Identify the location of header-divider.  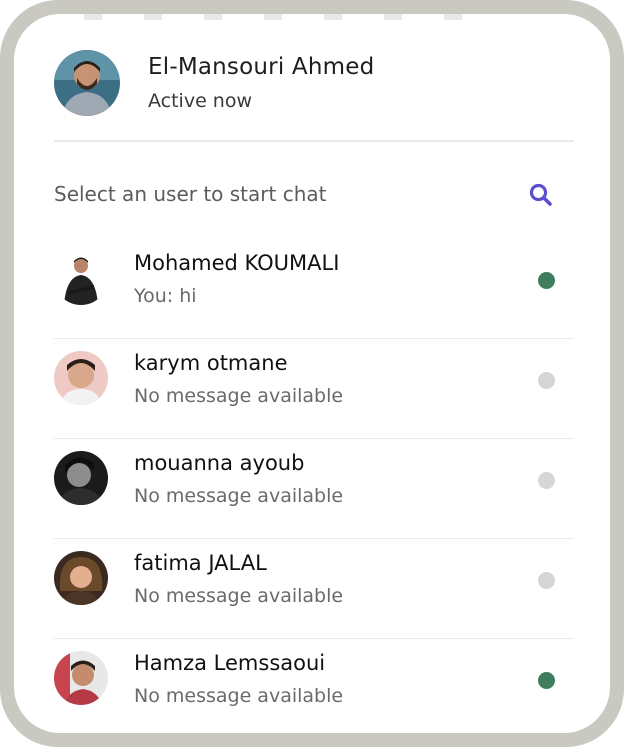
(314, 141).